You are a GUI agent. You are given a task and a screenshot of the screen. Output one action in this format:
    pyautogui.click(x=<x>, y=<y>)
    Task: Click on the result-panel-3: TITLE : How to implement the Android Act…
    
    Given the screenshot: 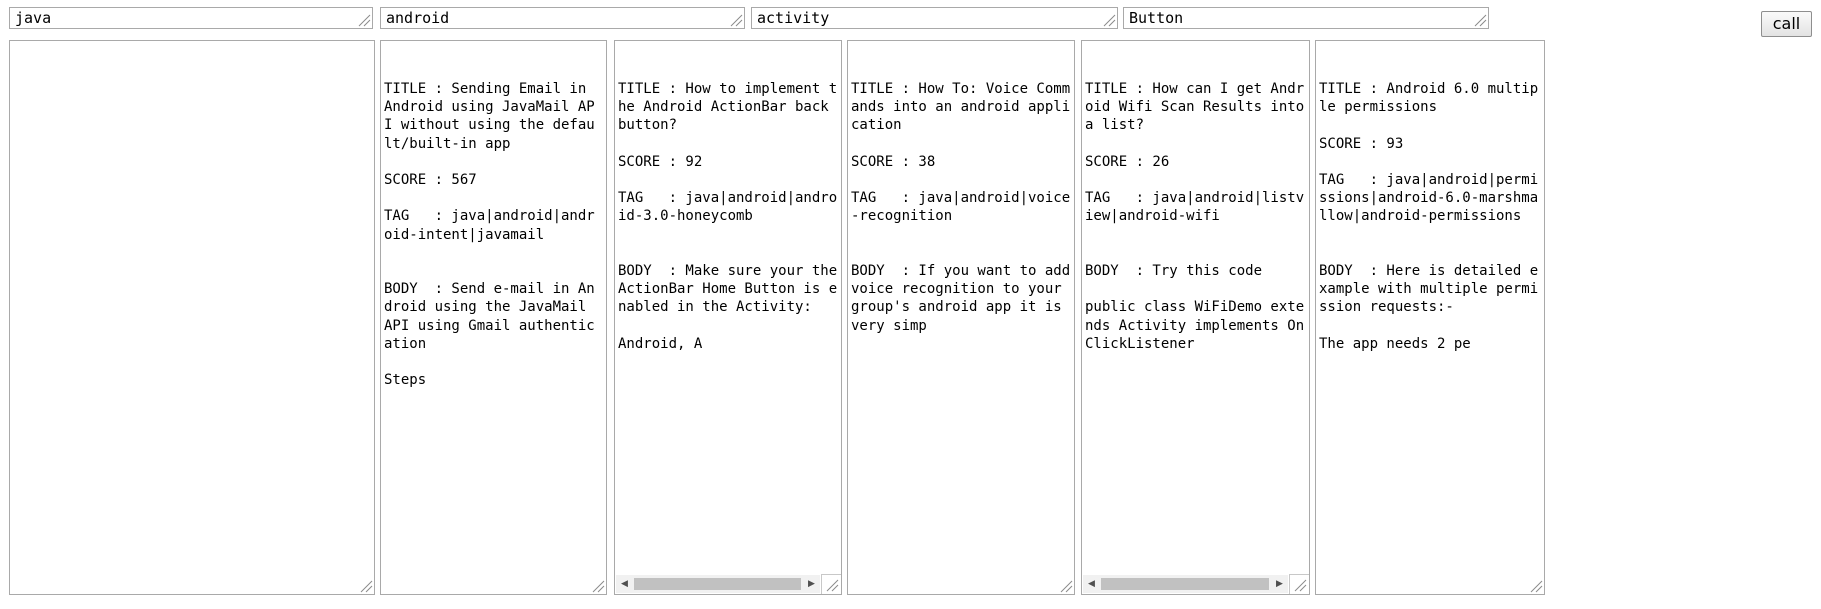 What is the action you would take?
    pyautogui.click(x=728, y=317)
    